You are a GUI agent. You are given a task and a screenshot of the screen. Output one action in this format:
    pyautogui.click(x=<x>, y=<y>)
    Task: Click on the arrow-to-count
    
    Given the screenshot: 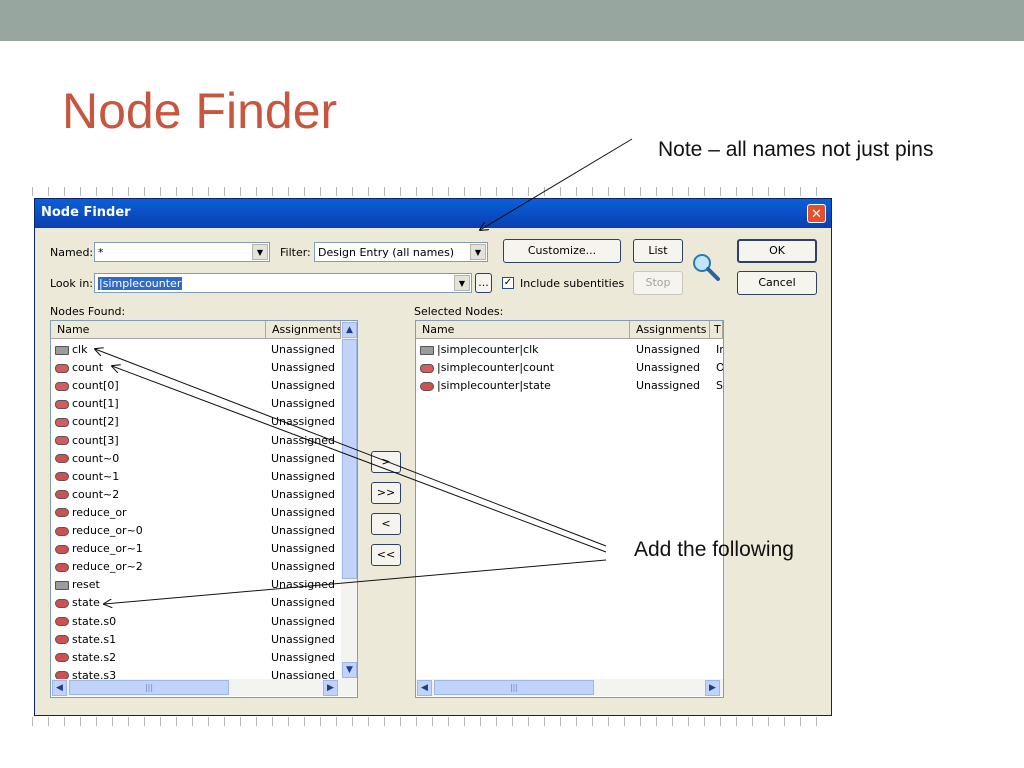 What is the action you would take?
    pyautogui.click(x=359, y=459)
    